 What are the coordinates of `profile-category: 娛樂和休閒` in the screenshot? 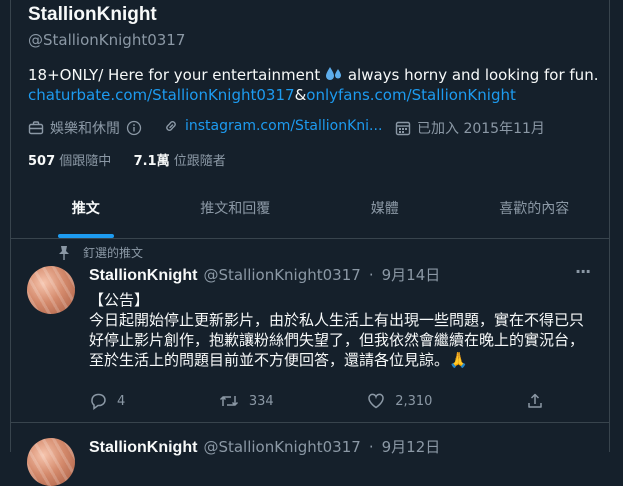 It's located at (85, 128).